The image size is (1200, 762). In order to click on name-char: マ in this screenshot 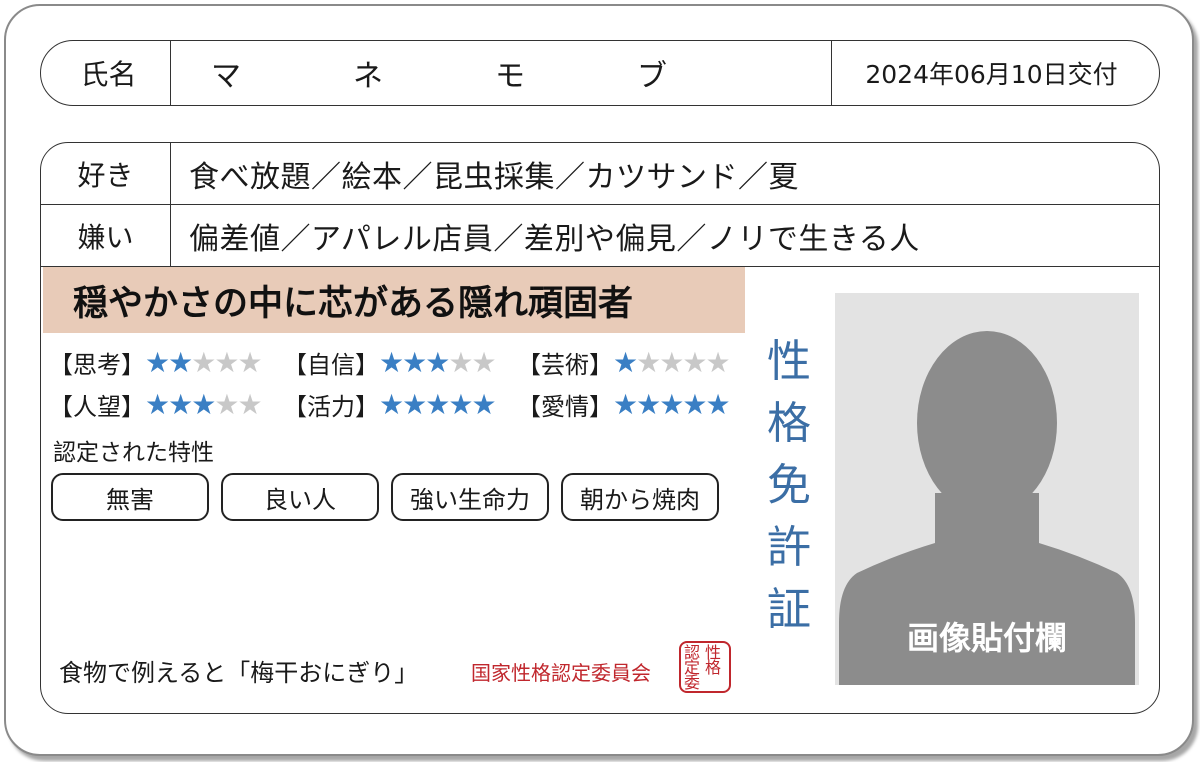, I will do `click(226, 76)`.